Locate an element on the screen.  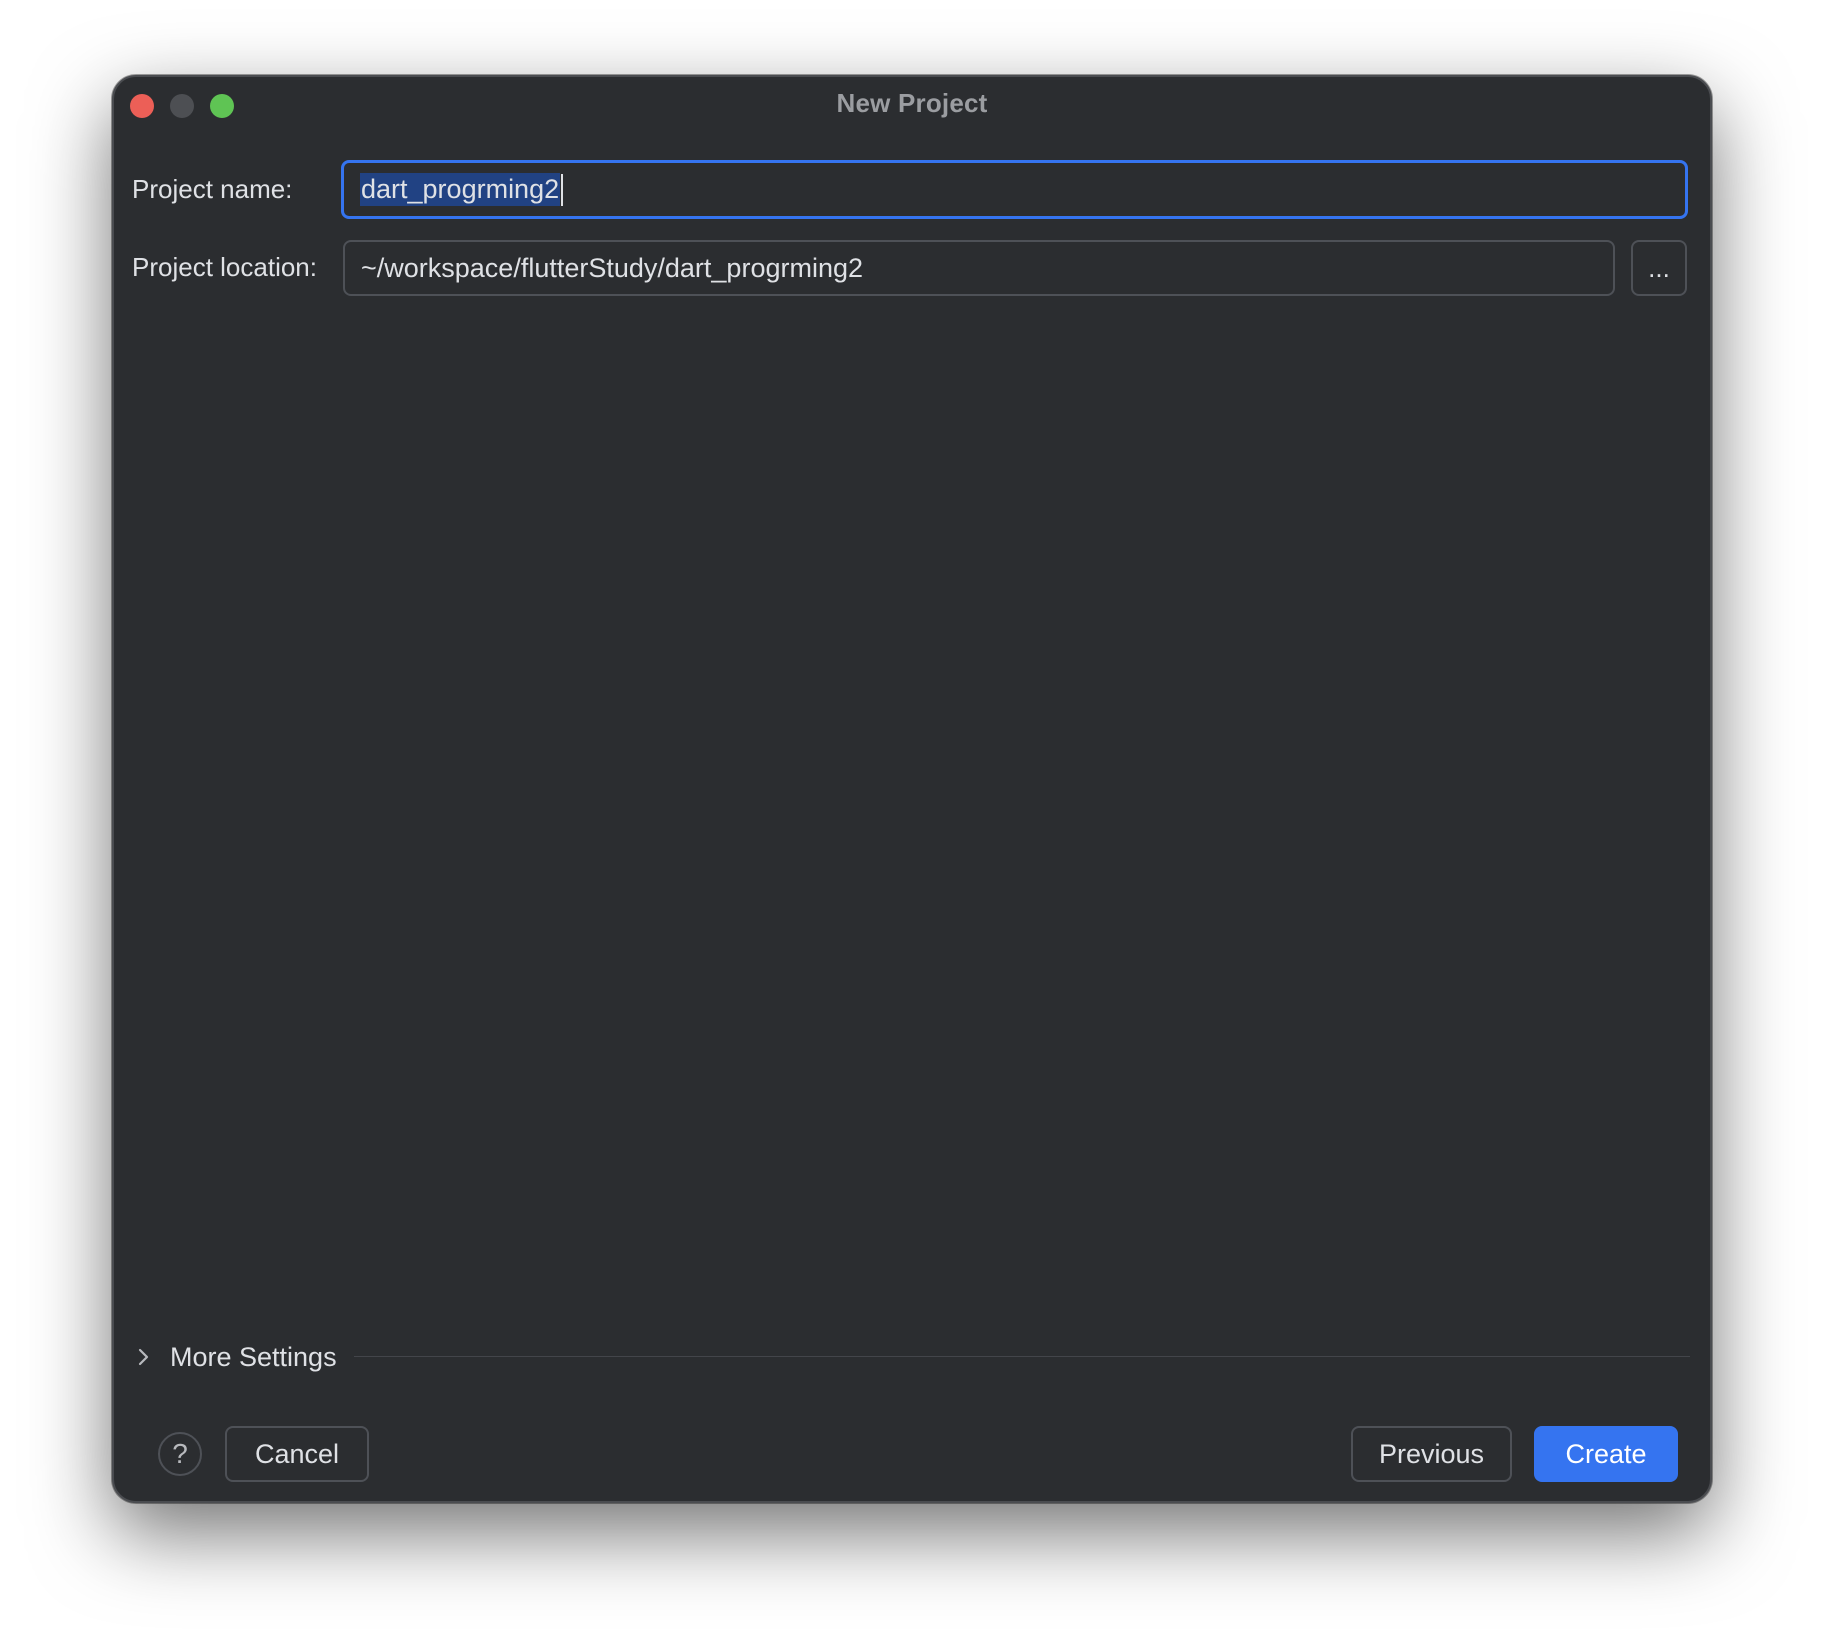
cancel-button-label: Cancel is located at coordinates (297, 1453).